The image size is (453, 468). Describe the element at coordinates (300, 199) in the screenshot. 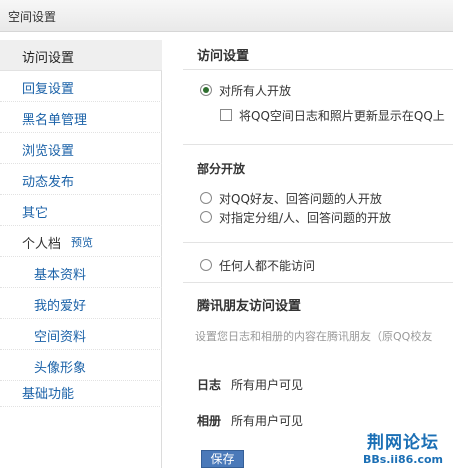

I see `radio-friends-label: 对QQ好友、回答问题的人开放` at that location.